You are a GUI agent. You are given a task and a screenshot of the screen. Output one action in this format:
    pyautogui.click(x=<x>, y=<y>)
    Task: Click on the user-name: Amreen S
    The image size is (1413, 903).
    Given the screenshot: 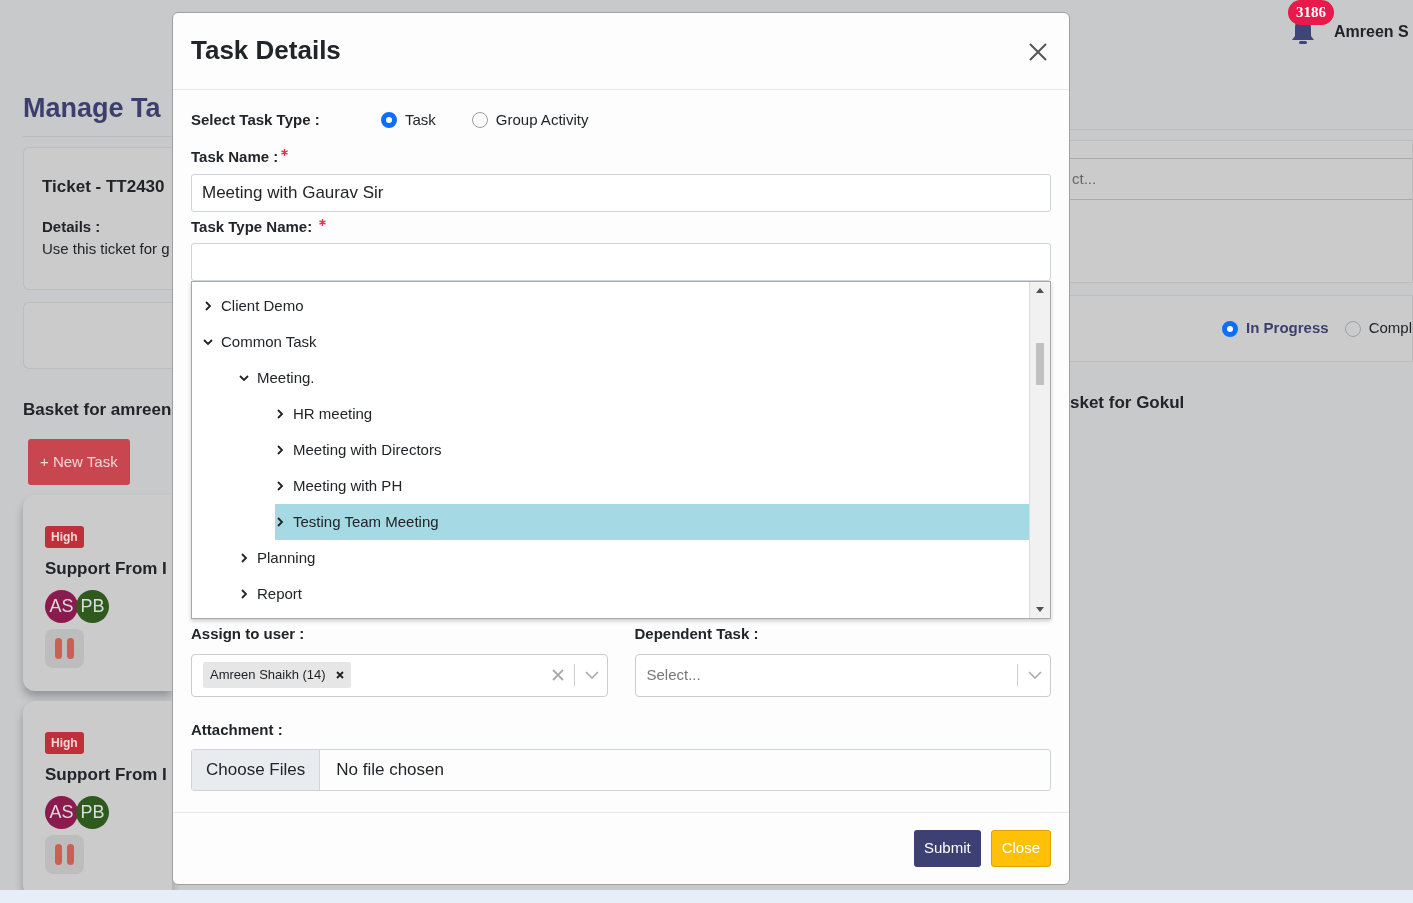 What is the action you would take?
    pyautogui.click(x=1371, y=32)
    